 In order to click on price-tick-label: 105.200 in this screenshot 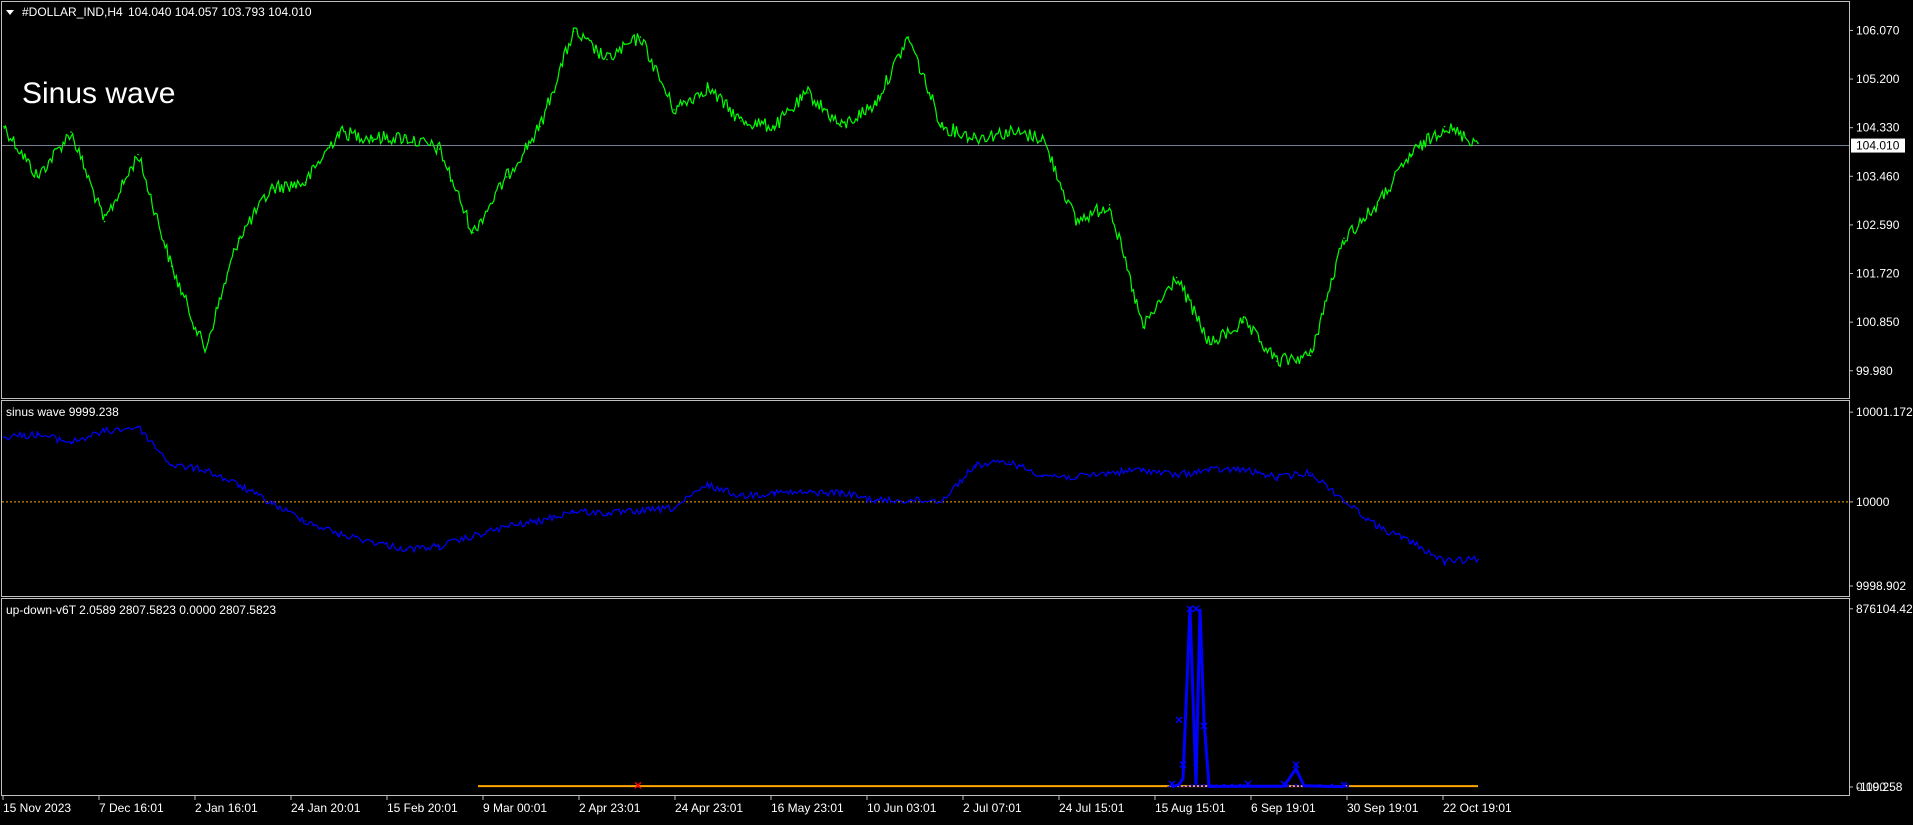, I will do `click(1878, 79)`.